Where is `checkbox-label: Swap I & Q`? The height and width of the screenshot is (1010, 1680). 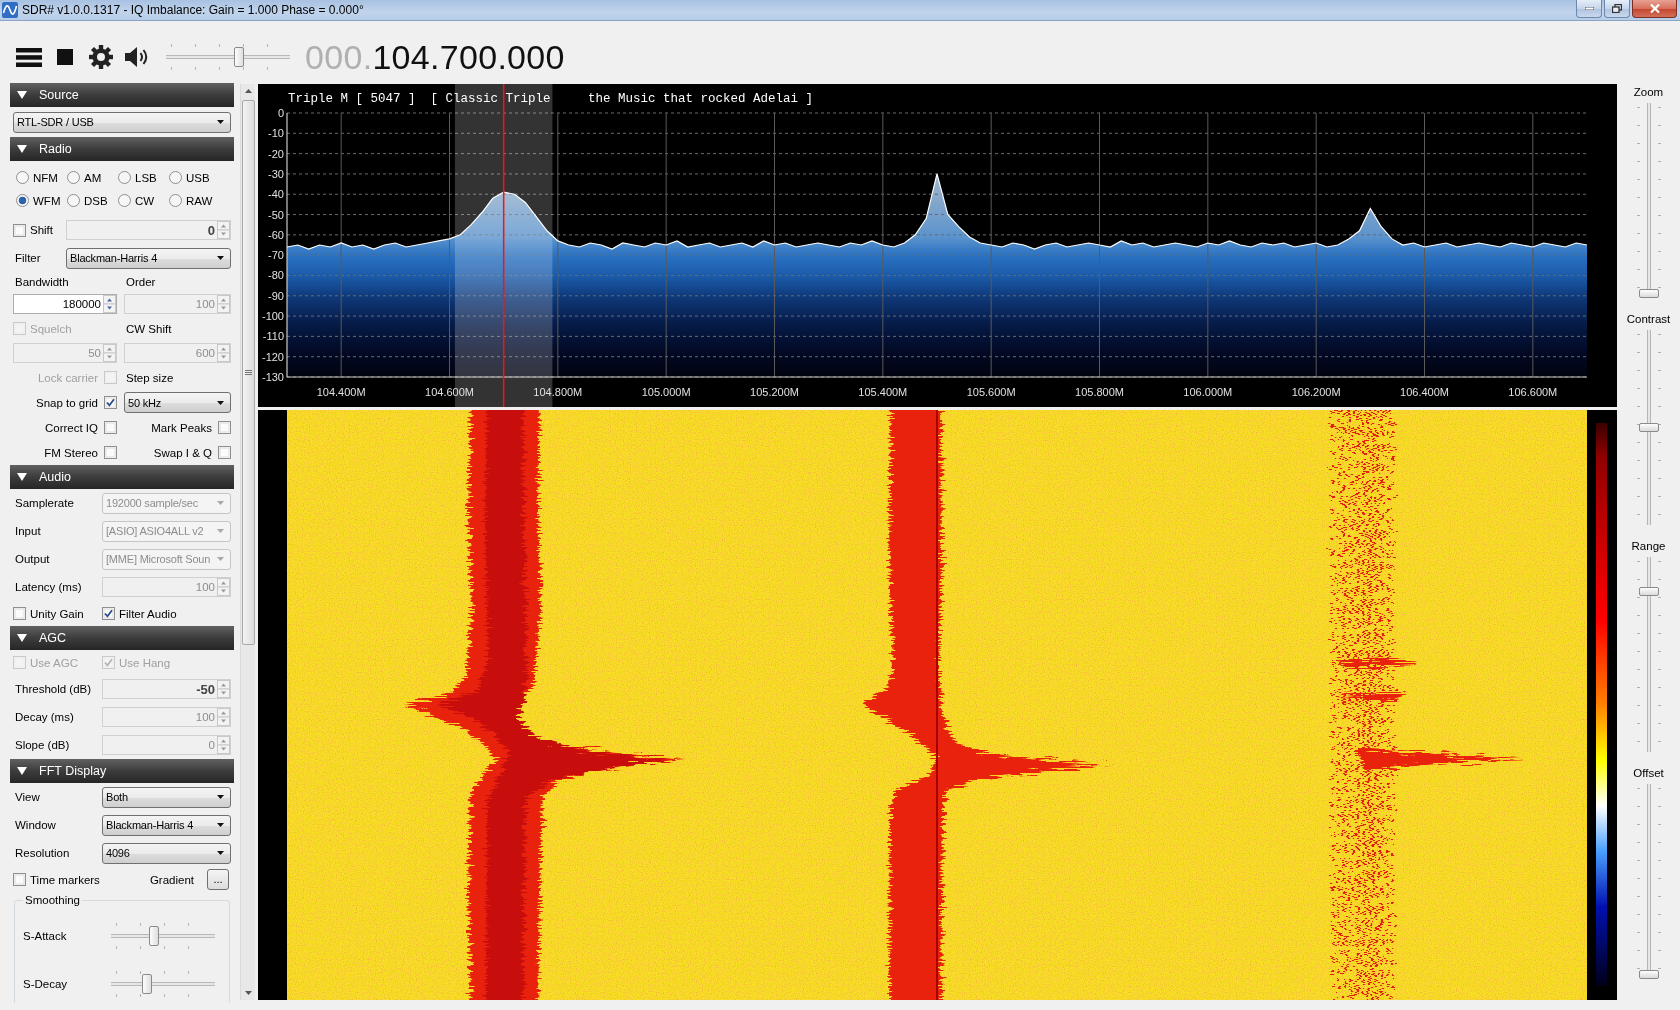 checkbox-label: Swap I & Q is located at coordinates (182, 452).